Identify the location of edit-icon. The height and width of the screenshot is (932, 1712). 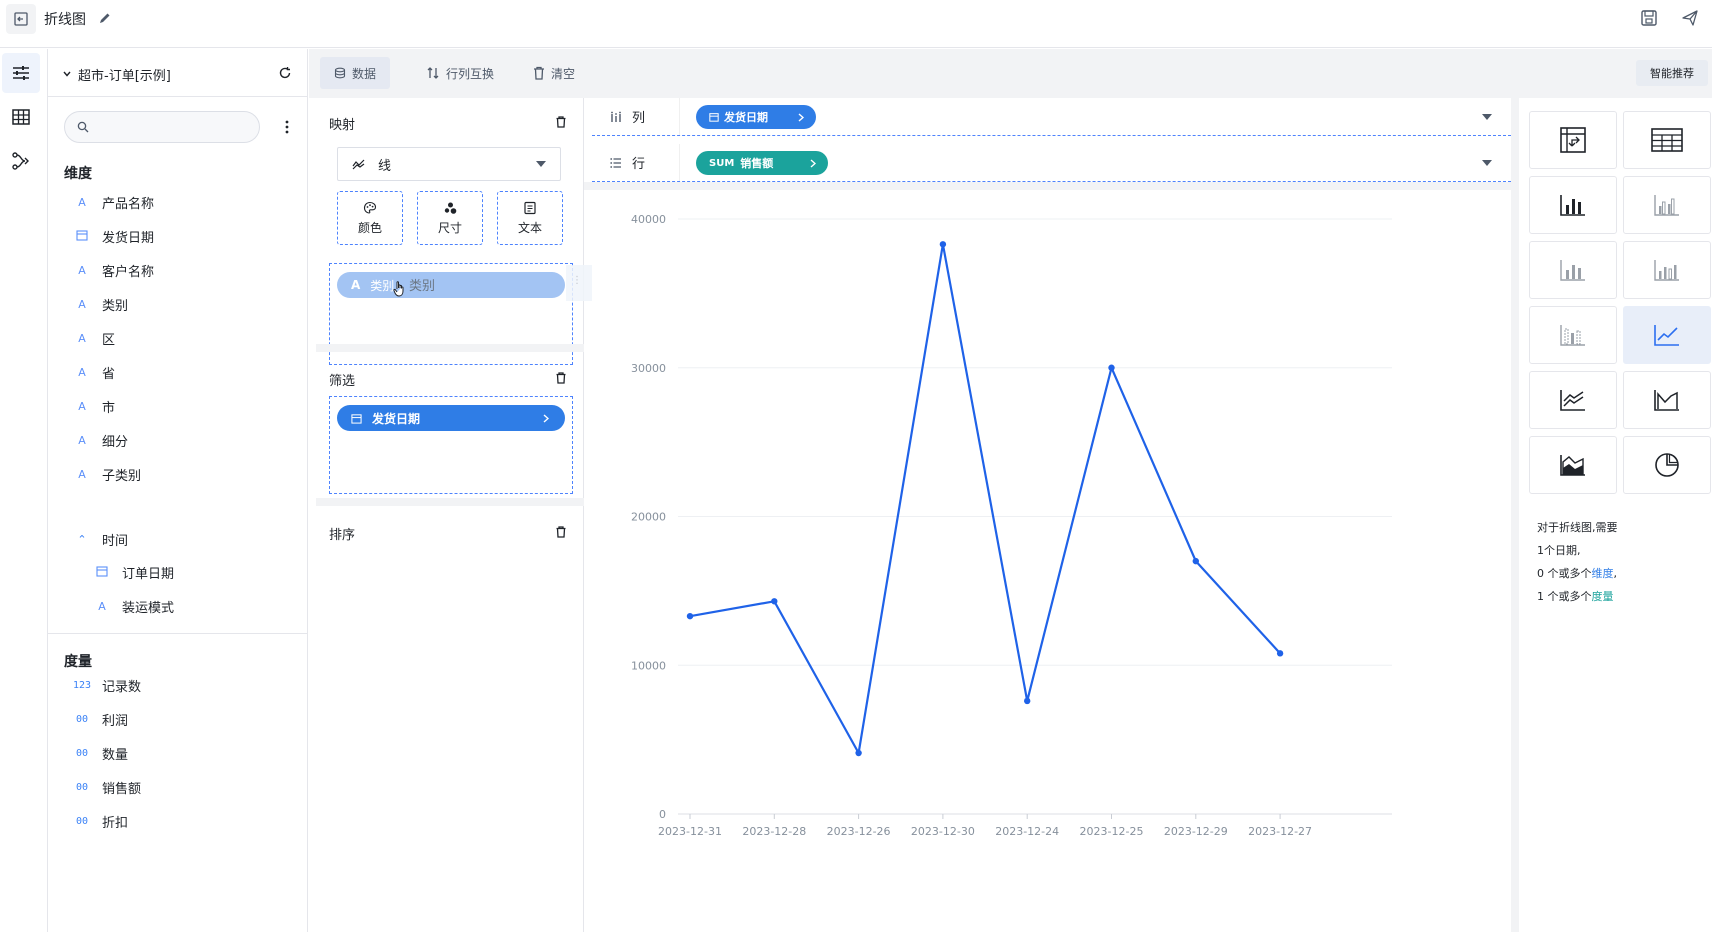
(105, 18).